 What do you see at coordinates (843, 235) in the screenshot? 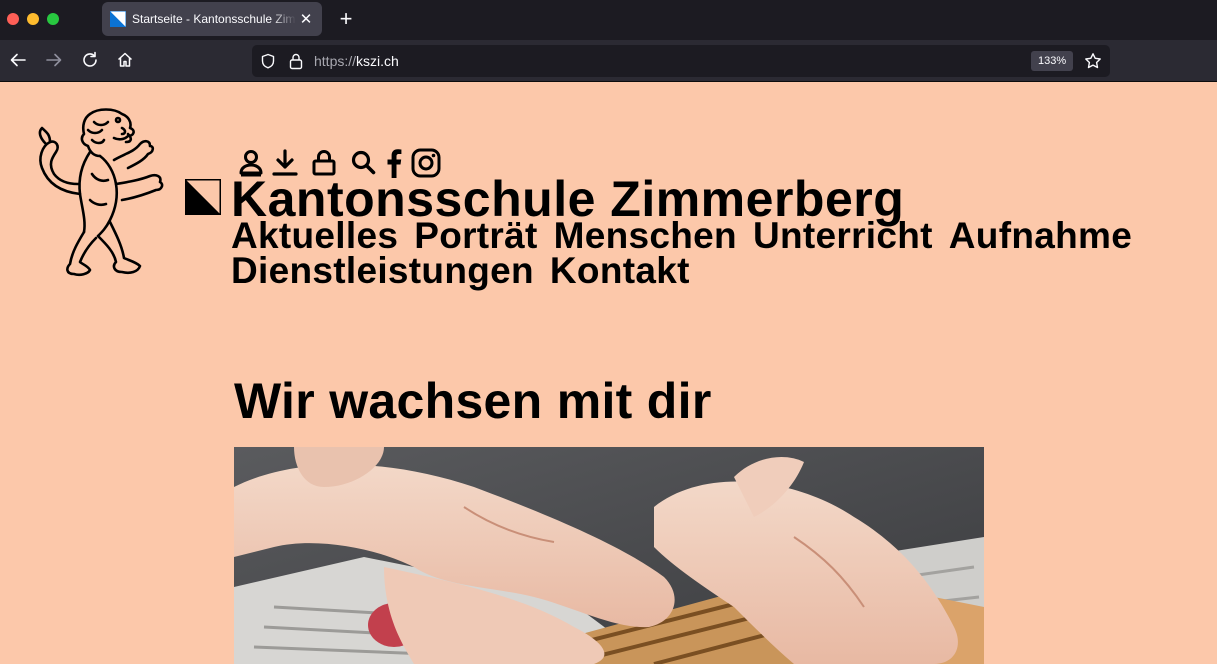
I see `nav-item-unterricht: Unterricht` at bounding box center [843, 235].